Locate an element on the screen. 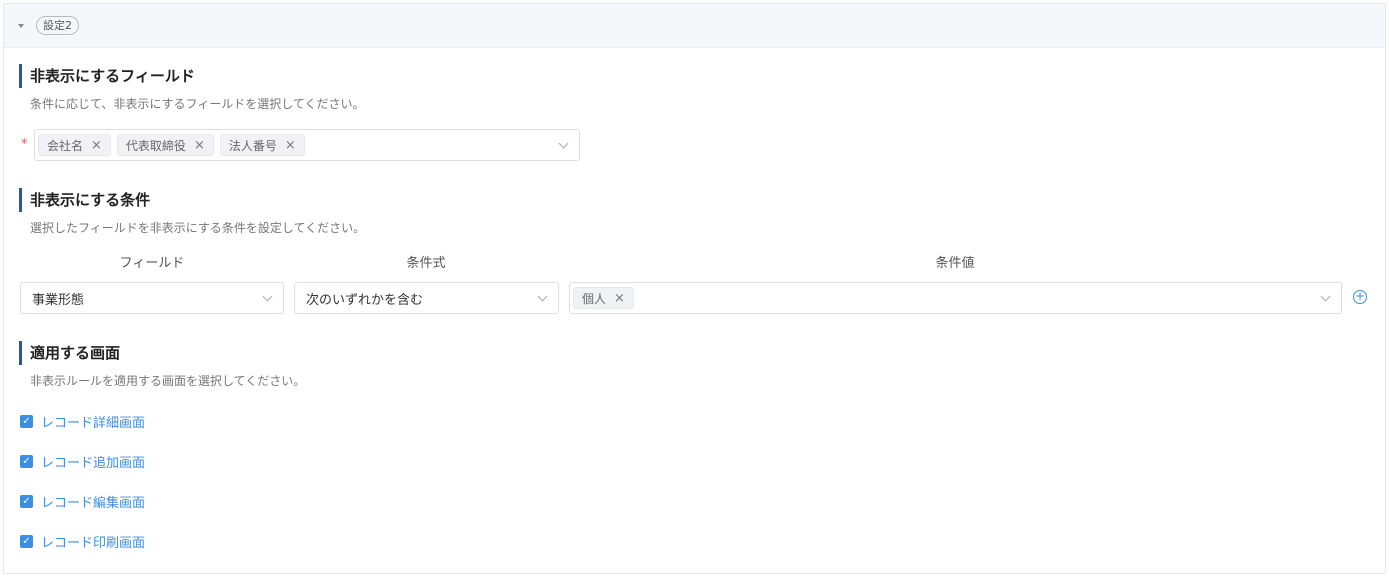 This screenshot has height=577, width=1389. checkbox-label: レコード詳細画面 is located at coordinates (93, 421).